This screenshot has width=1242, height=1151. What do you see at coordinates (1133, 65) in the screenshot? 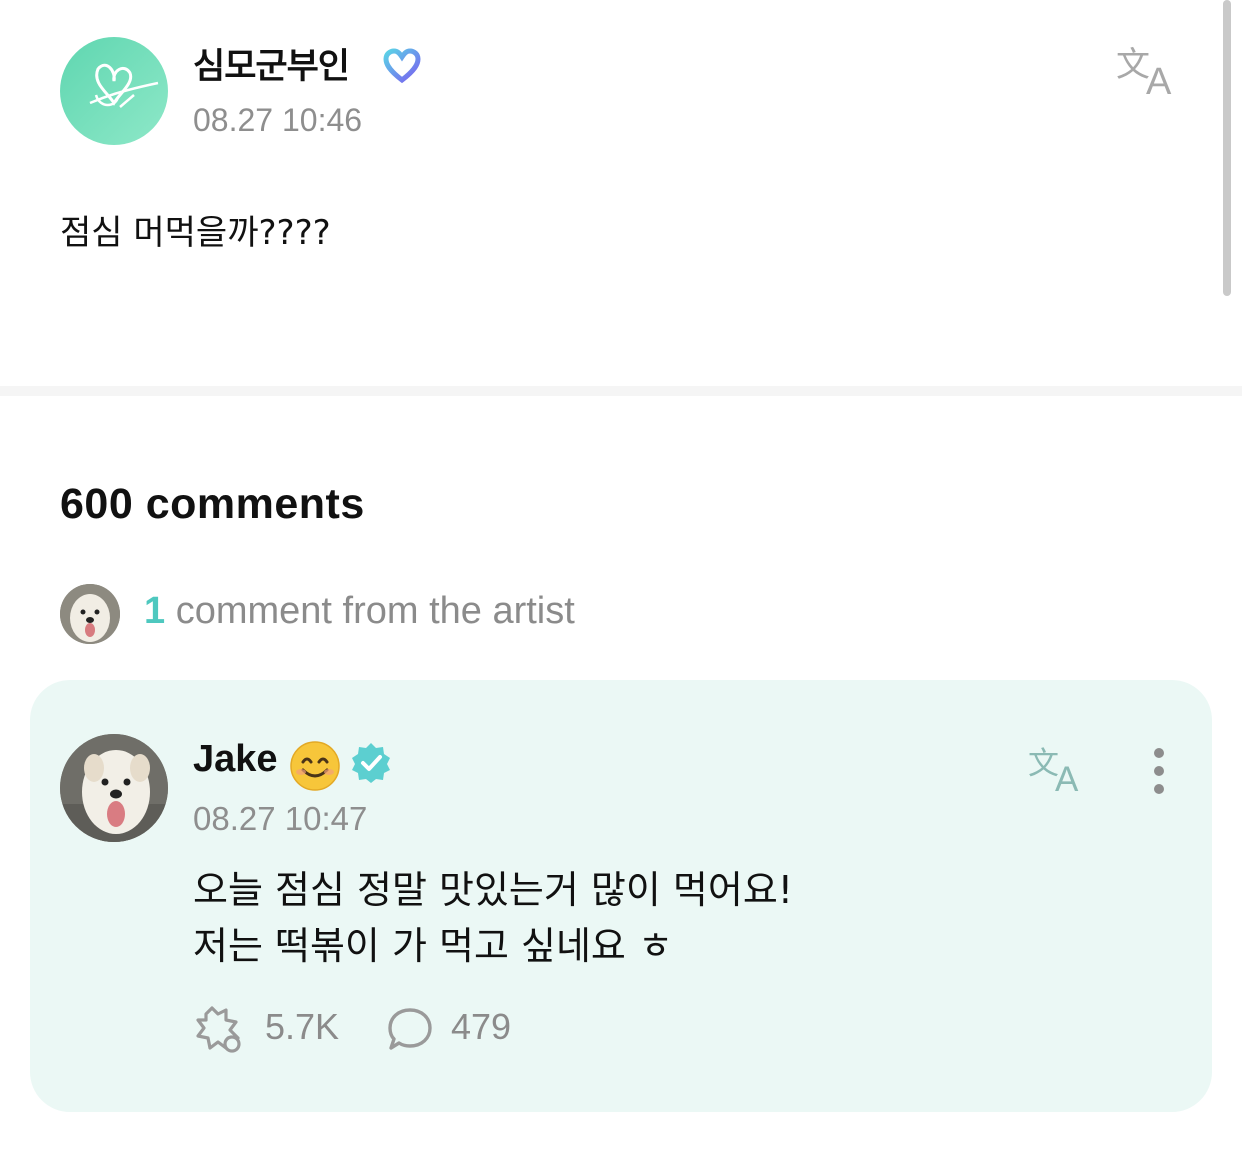
I see `svg-text: 文` at bounding box center [1133, 65].